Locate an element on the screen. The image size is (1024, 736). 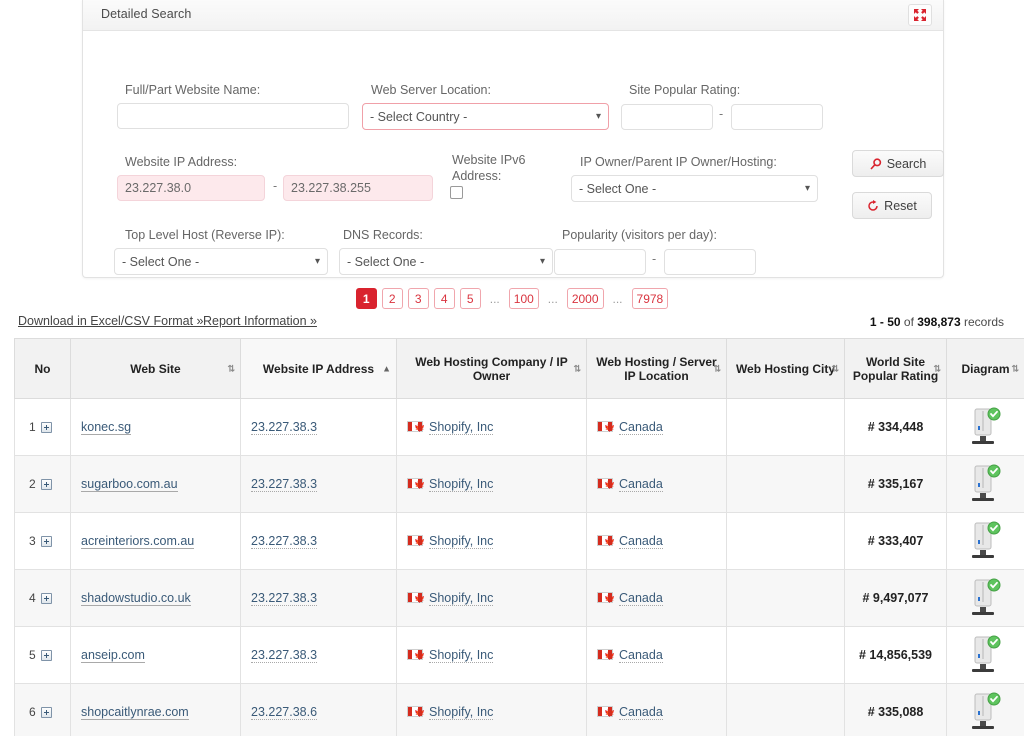
expand-arrows-icon is located at coordinates (920, 15).